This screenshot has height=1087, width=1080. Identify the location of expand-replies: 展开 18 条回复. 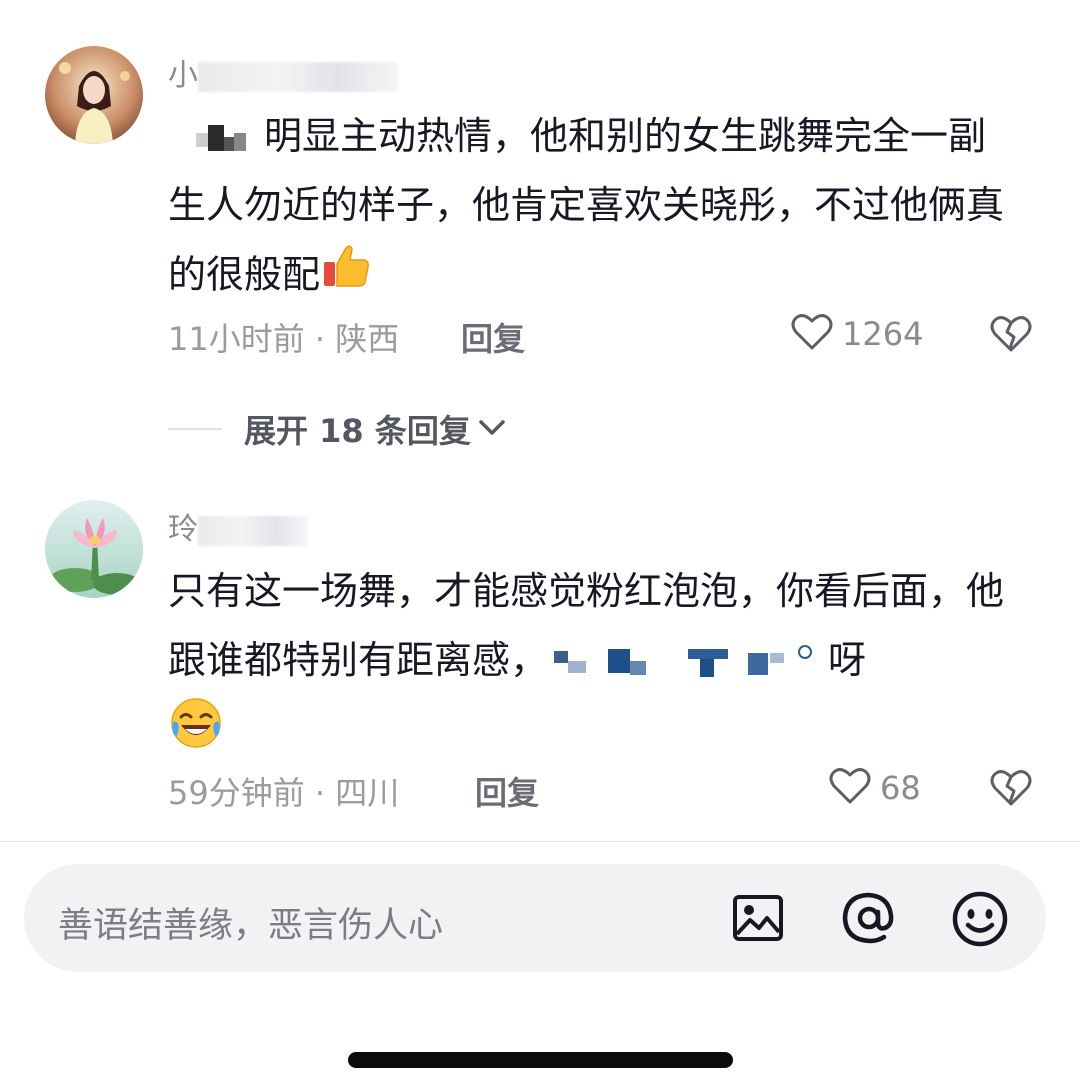
(337, 429).